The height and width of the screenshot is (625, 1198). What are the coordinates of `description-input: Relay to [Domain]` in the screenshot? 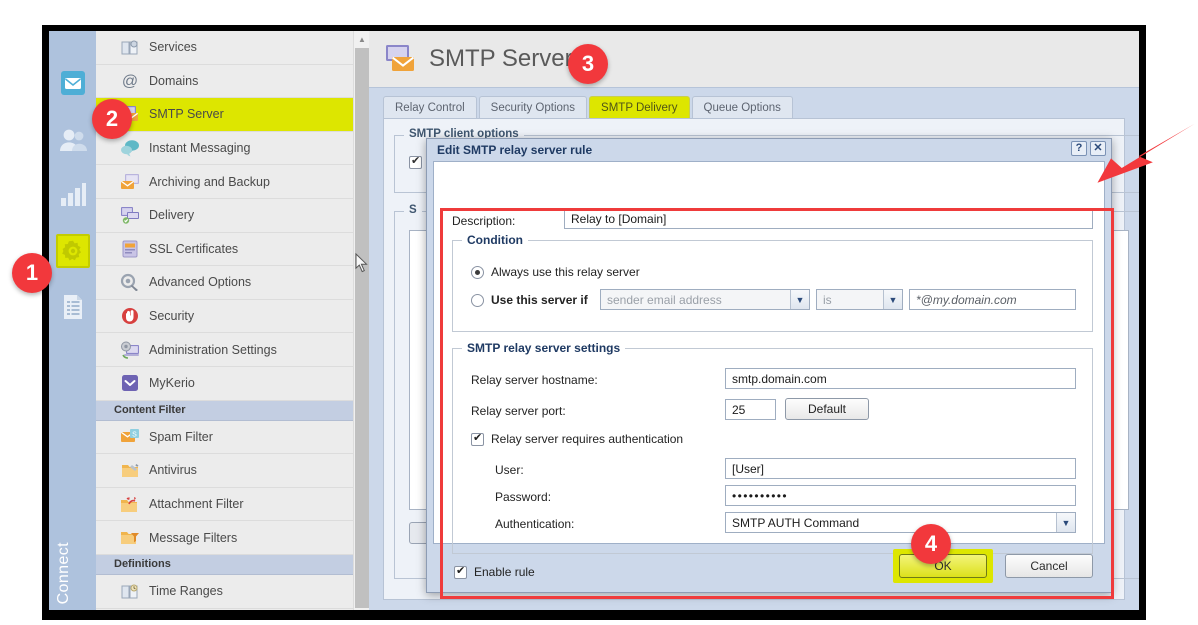 It's located at (828, 218).